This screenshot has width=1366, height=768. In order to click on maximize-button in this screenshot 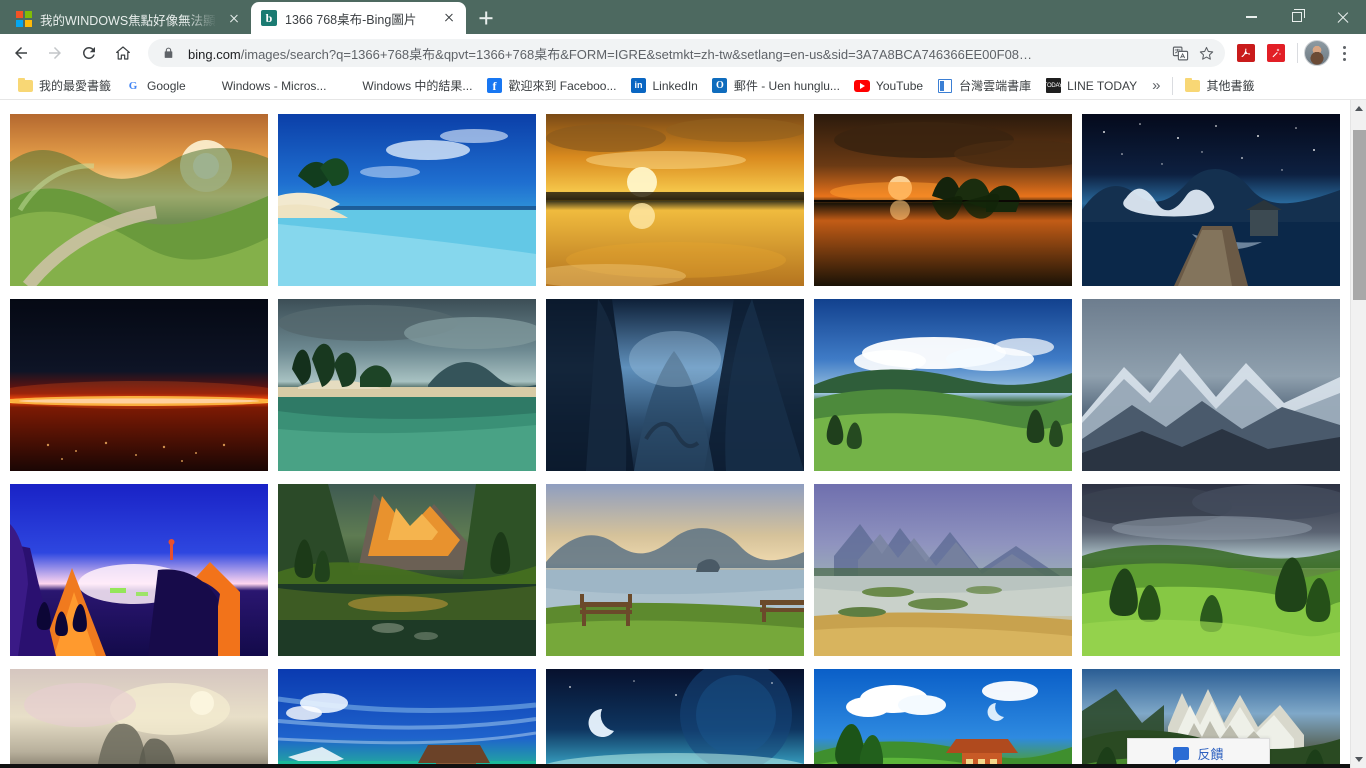, I will do `click(1297, 17)`.